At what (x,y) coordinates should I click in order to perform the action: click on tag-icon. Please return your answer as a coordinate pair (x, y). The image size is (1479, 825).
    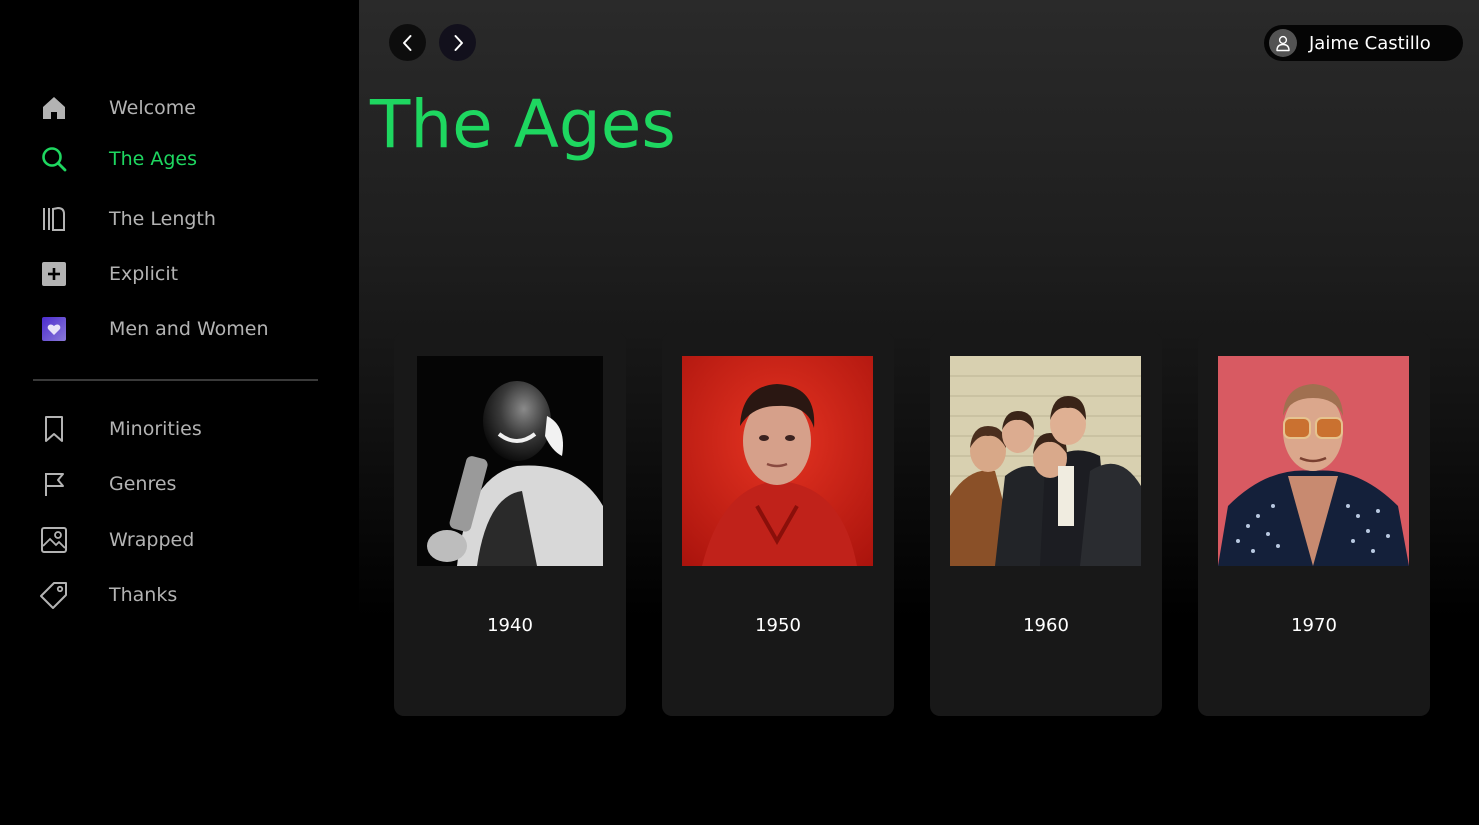
    Looking at the image, I should click on (54, 595).